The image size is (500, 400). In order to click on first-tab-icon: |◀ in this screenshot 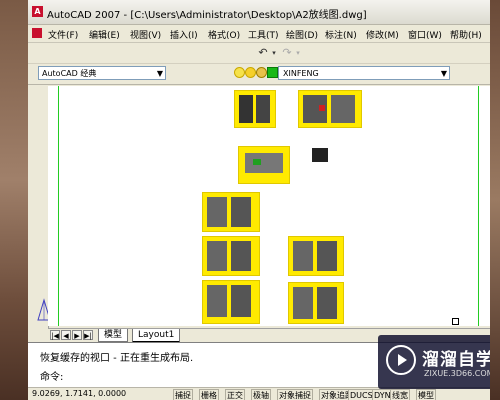, I will do `click(55, 335)`.